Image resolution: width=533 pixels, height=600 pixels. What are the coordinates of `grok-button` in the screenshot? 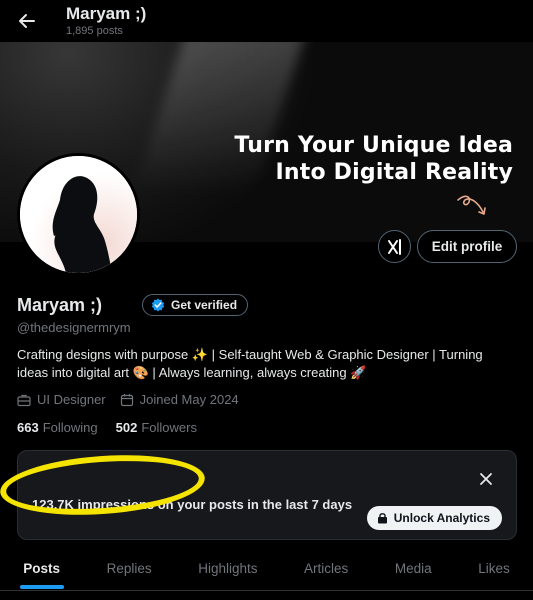 It's located at (394, 246).